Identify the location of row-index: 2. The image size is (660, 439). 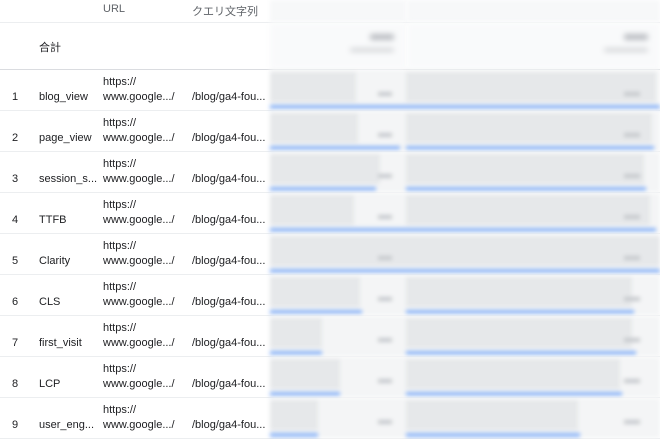
(15, 138).